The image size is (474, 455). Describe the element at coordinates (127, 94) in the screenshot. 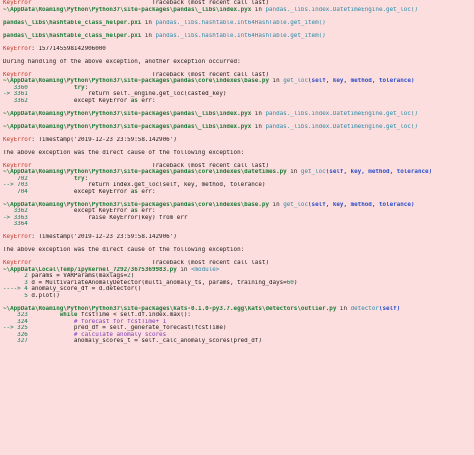

I see `traceback-text: return self._engine.get_loc(casted_key)` at that location.